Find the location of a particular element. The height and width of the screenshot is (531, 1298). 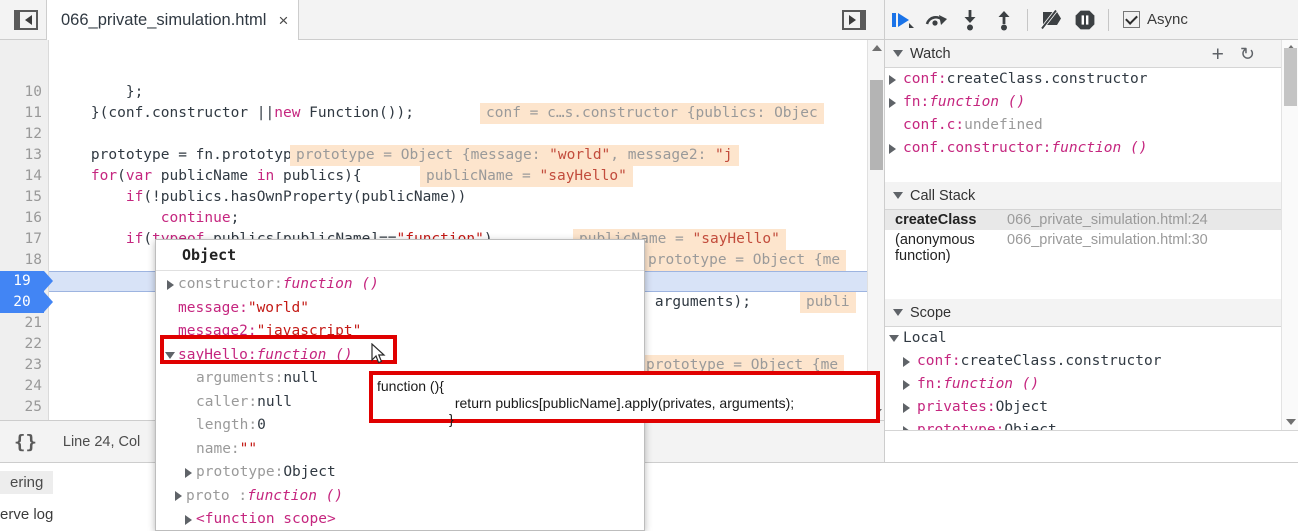

watch-section-header: Watch + ↻ is located at coordinates (1083, 54).